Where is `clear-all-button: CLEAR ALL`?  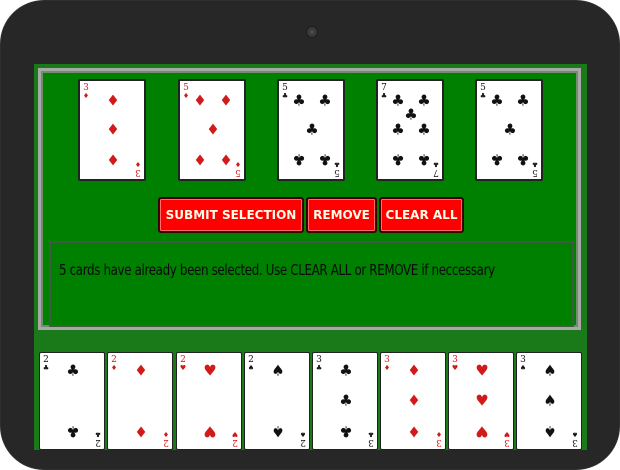 clear-all-button: CLEAR ALL is located at coordinates (421, 215).